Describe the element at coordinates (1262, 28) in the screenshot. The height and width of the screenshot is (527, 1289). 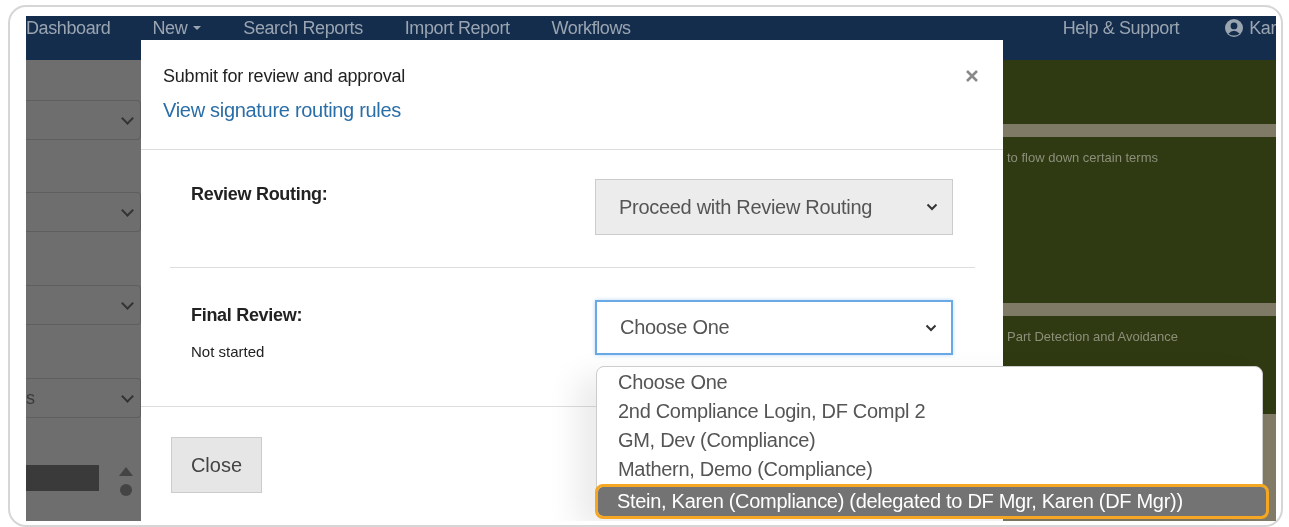
I see `nav-link: Kar` at that location.